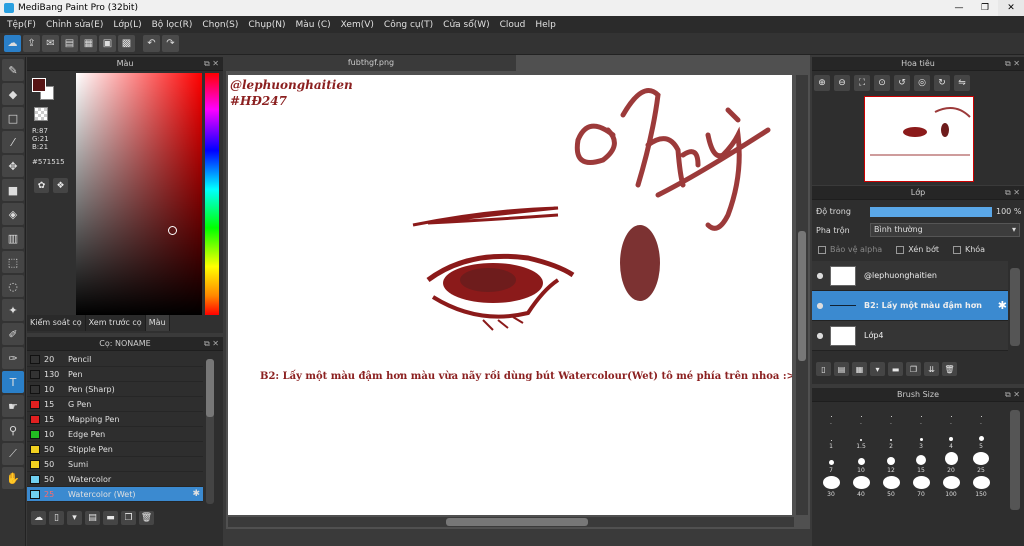 This screenshot has width=1024, height=546. What do you see at coordinates (959, 8) in the screenshot?
I see `minimize-button: —` at bounding box center [959, 8].